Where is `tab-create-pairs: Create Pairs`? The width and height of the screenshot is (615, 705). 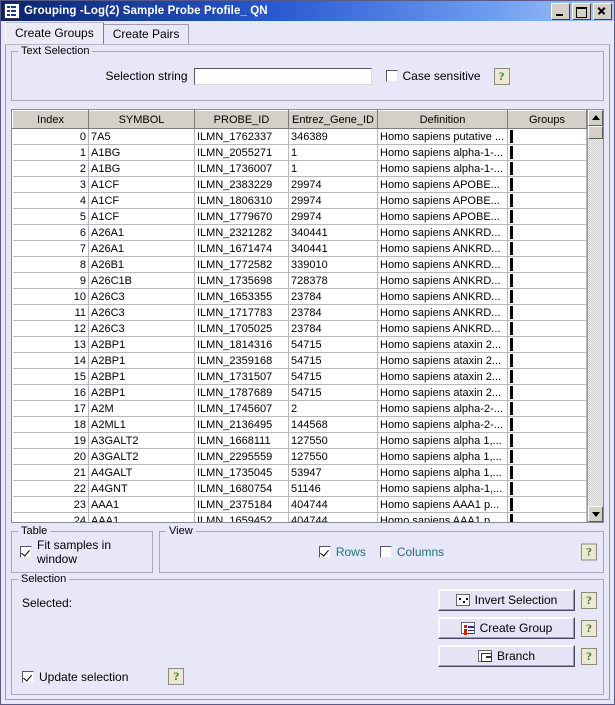
tab-create-pairs: Create Pairs is located at coordinates (146, 34).